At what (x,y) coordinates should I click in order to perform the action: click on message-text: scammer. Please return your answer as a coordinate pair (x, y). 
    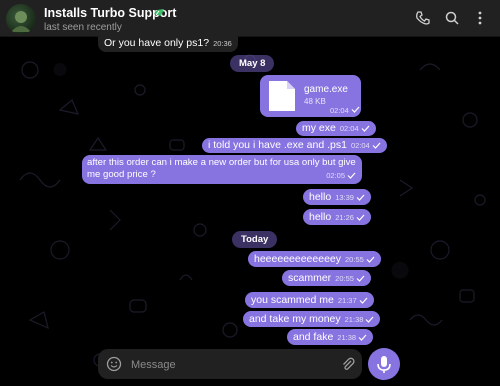
    Looking at the image, I should click on (310, 278).